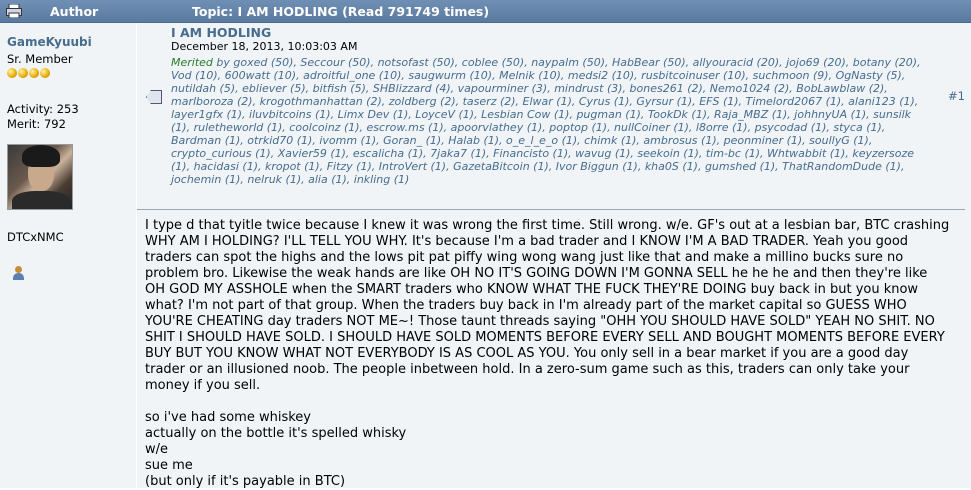  I want to click on avatar, so click(40, 177).